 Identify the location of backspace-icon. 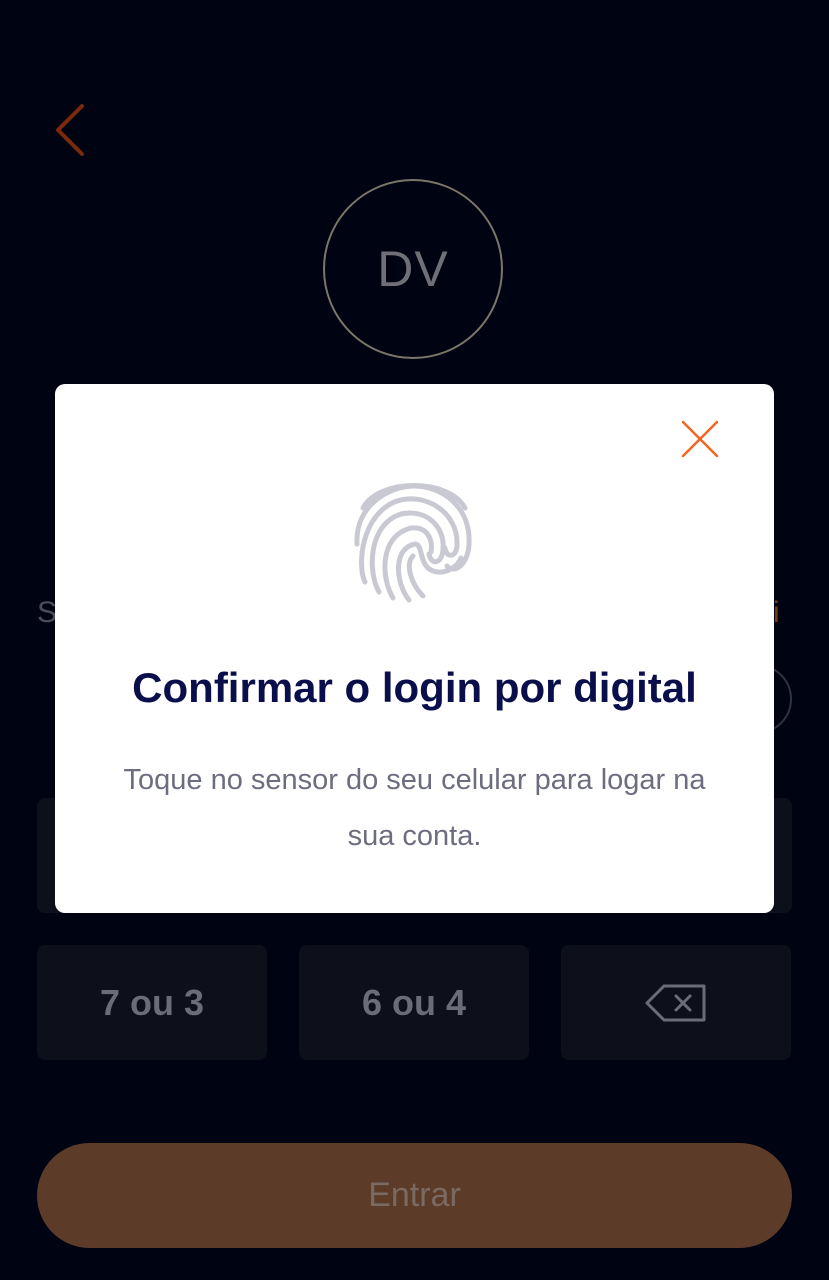
(675, 1002).